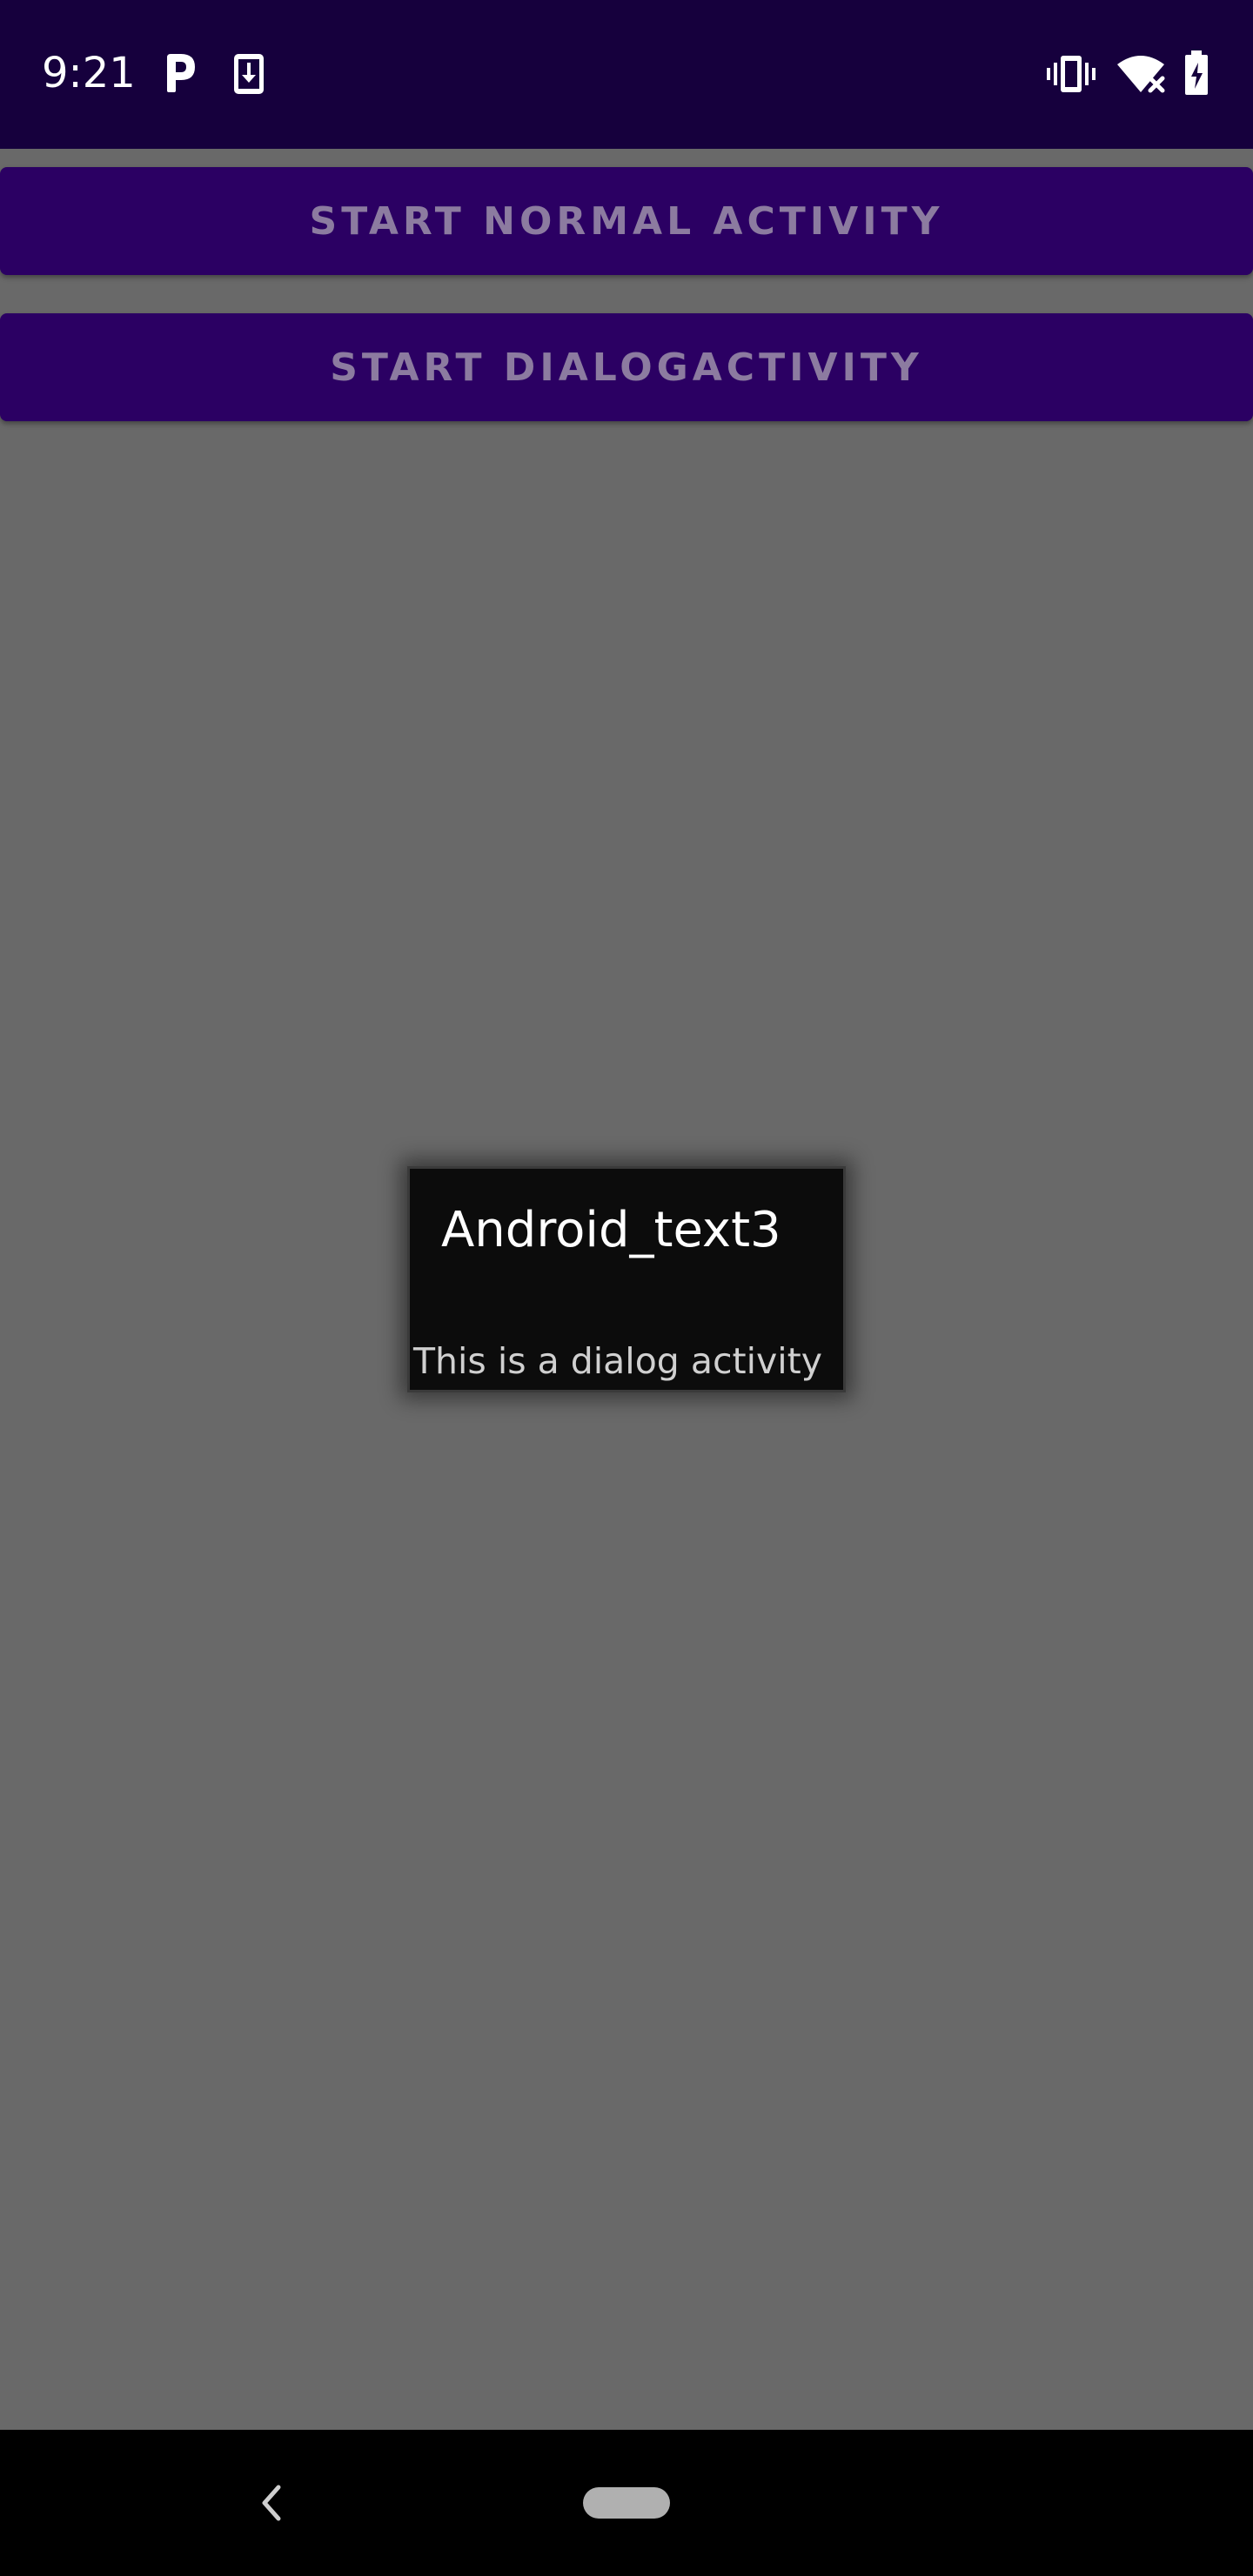  What do you see at coordinates (271, 2503) in the screenshot?
I see `back-icon` at bounding box center [271, 2503].